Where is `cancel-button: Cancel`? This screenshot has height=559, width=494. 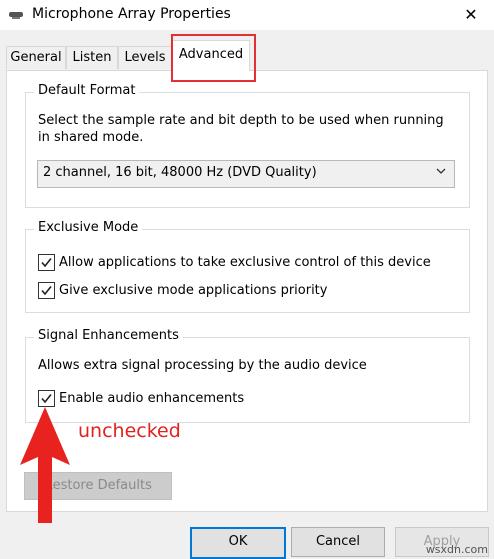
cancel-button: Cancel is located at coordinates (338, 542).